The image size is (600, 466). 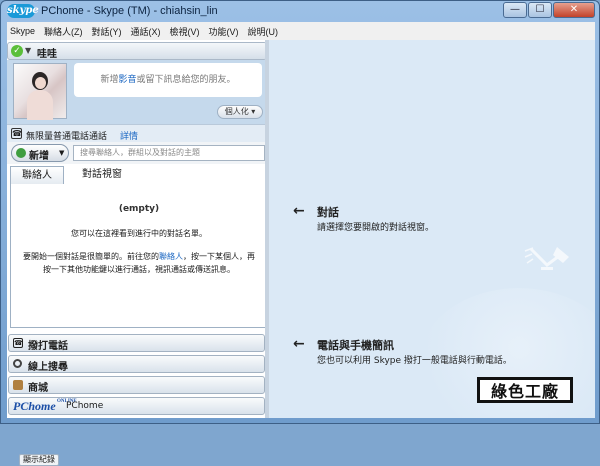 I want to click on add-user-icon, so click(x=21, y=153).